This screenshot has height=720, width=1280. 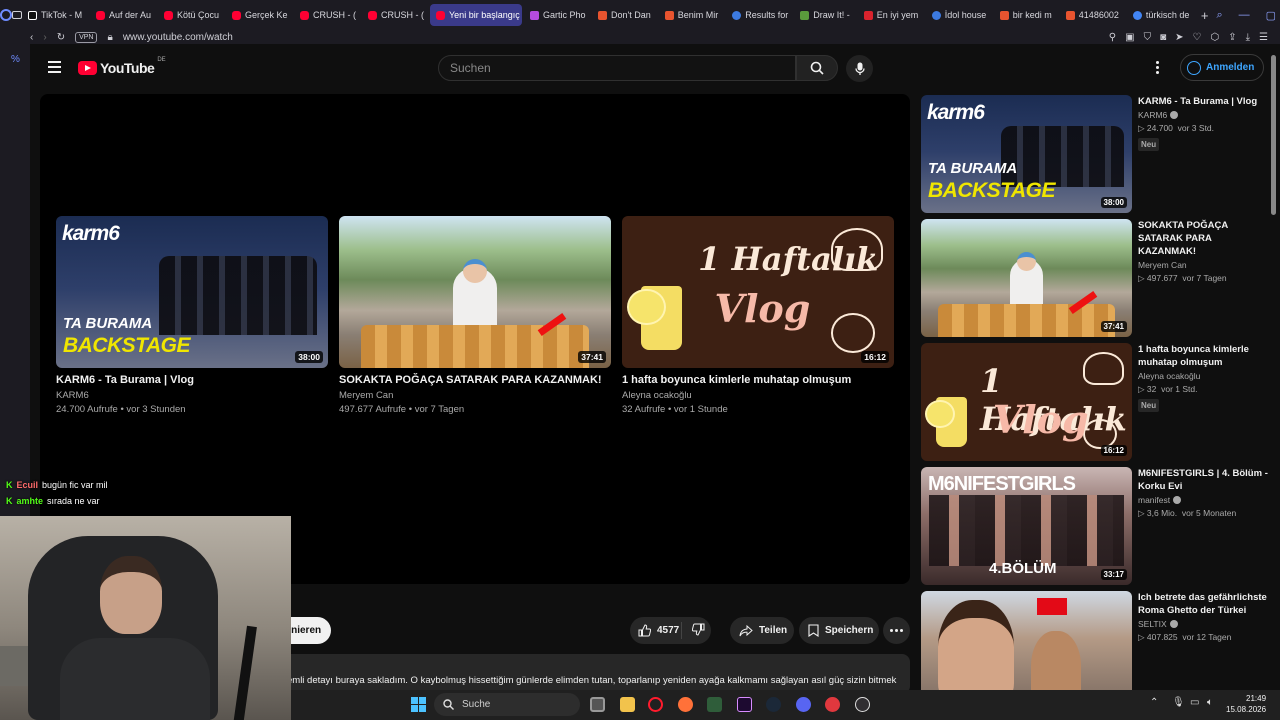 I want to click on extensions-icon: ⬡, so click(x=1214, y=37).